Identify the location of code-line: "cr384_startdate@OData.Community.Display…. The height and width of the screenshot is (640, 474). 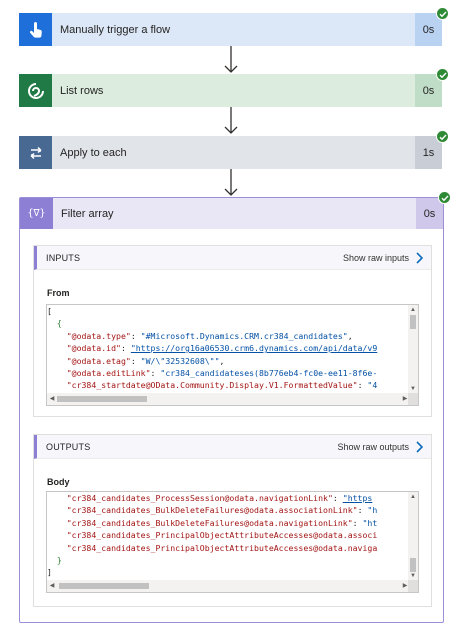
(228, 385).